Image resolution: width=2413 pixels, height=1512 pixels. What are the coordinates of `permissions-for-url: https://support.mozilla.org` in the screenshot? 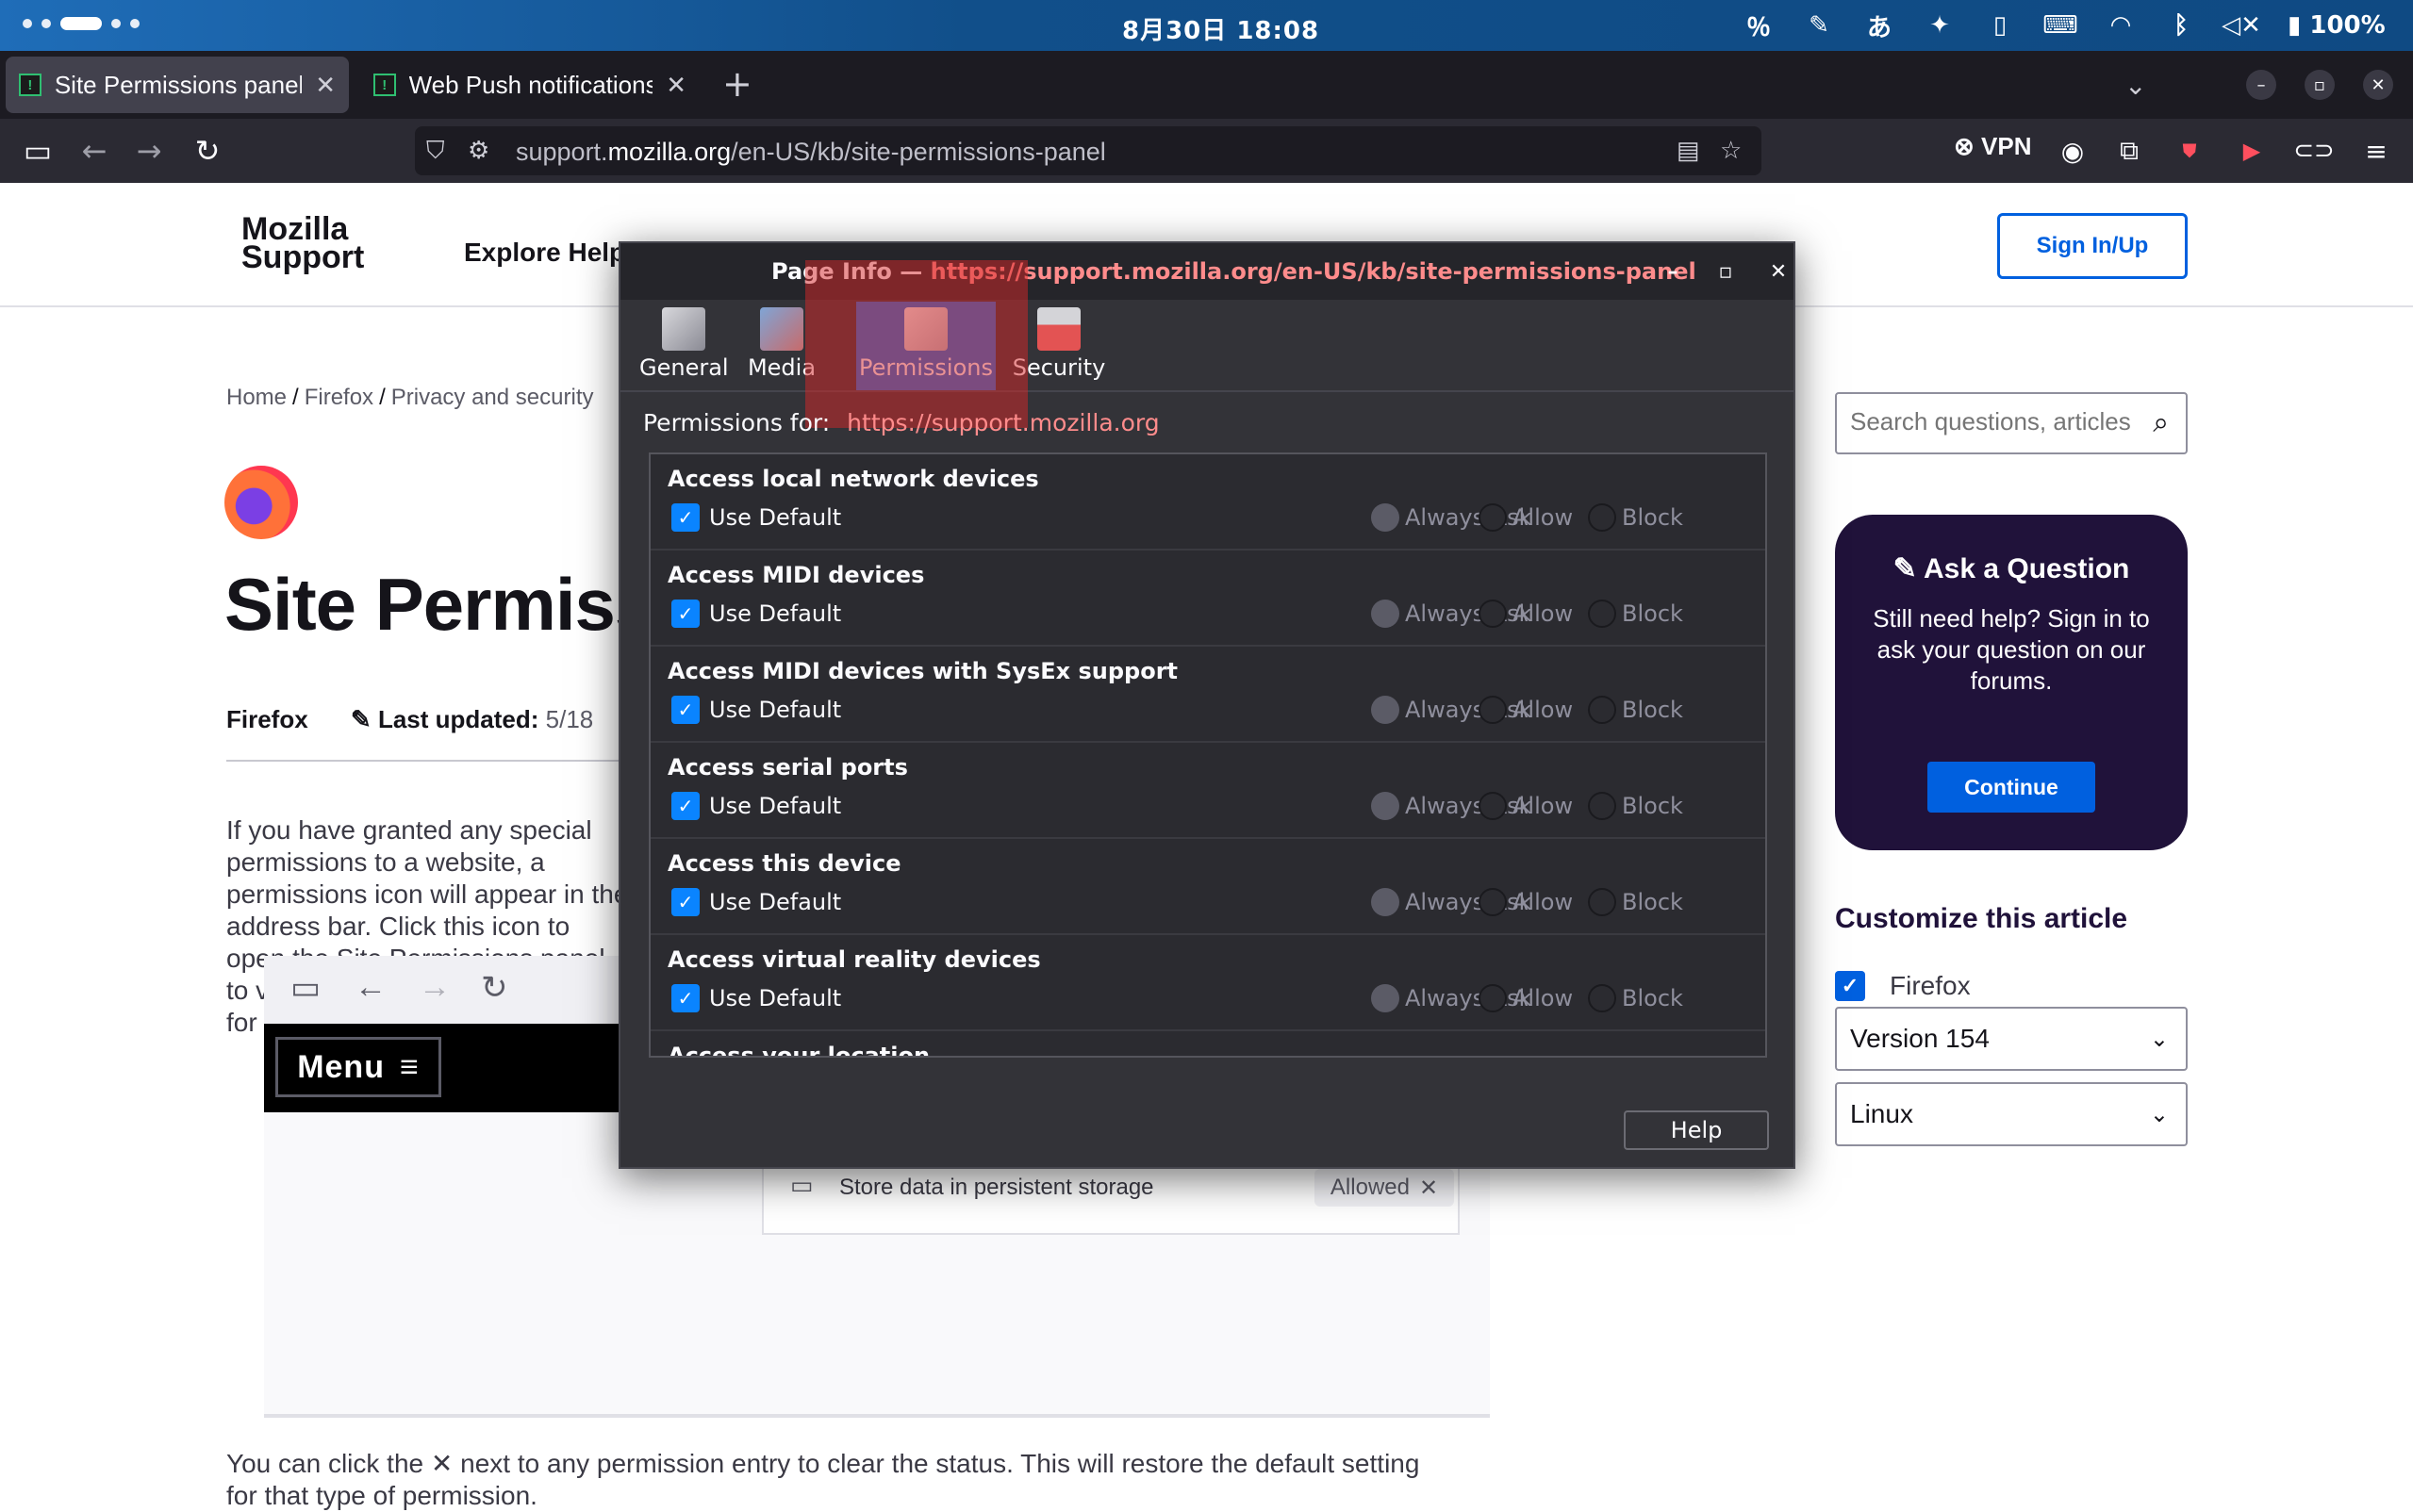 It's located at (1003, 423).